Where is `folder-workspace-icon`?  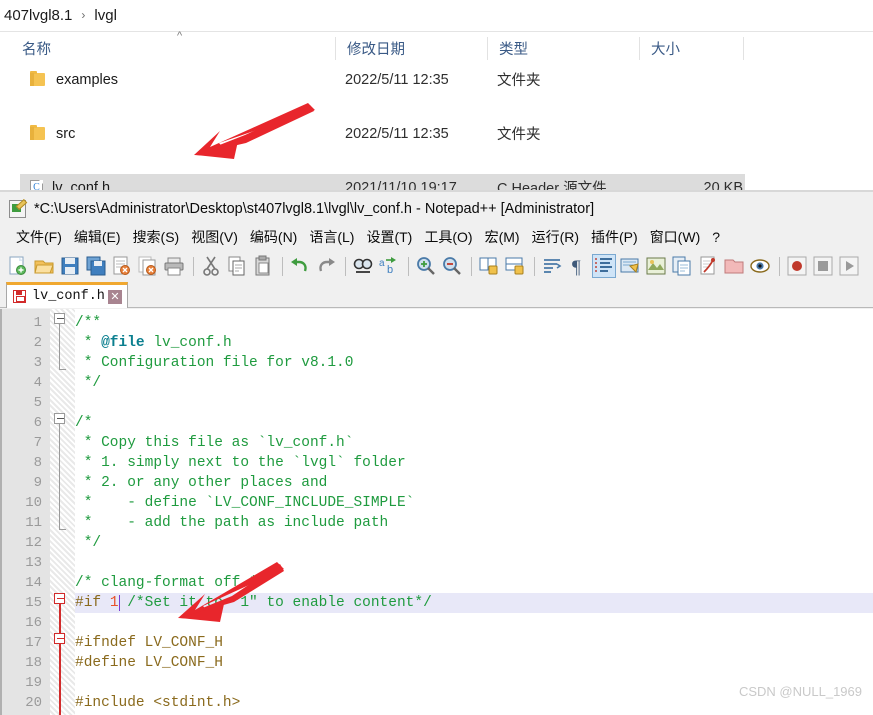
folder-workspace-icon is located at coordinates (734, 266).